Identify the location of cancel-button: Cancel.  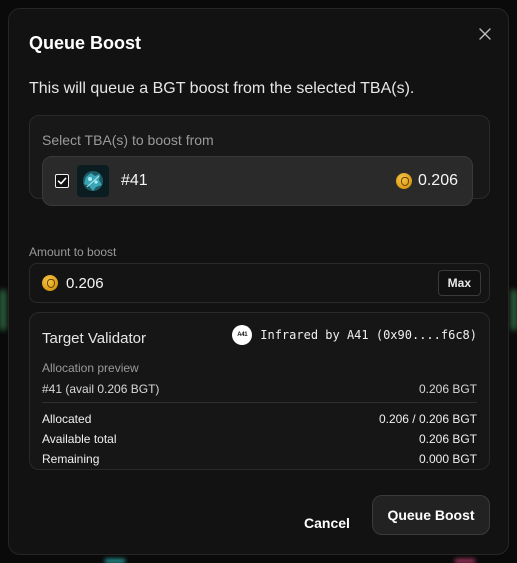
(327, 523).